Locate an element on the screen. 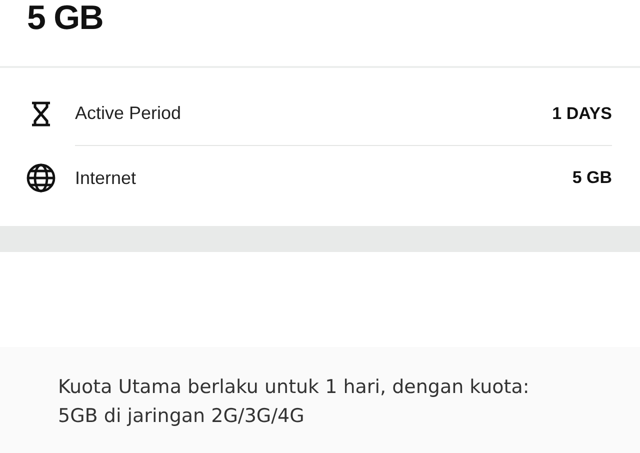  detail-value: 1 DAYS is located at coordinates (582, 113).